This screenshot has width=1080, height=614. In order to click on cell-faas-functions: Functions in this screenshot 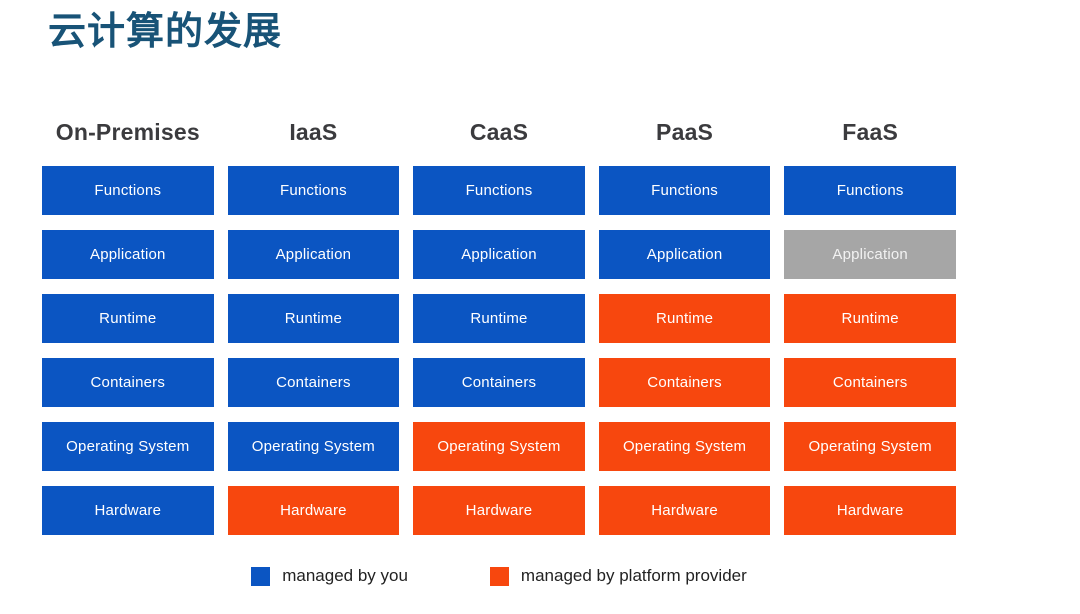, I will do `click(870, 190)`.